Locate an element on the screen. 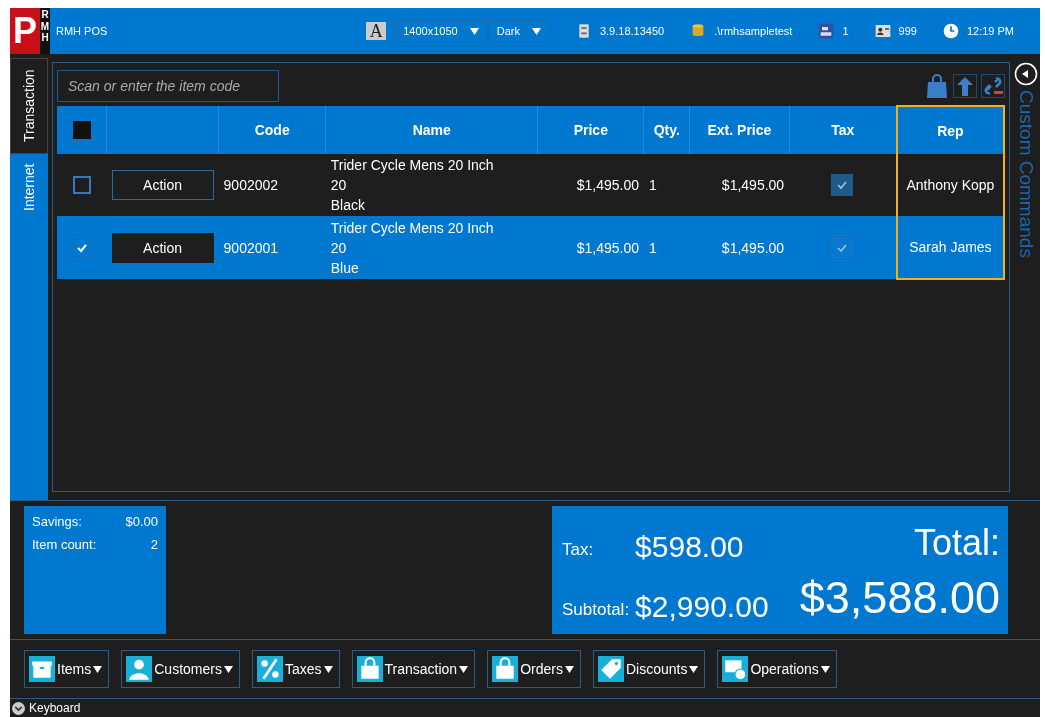  side-tab: Transaction is located at coordinates (29, 106).